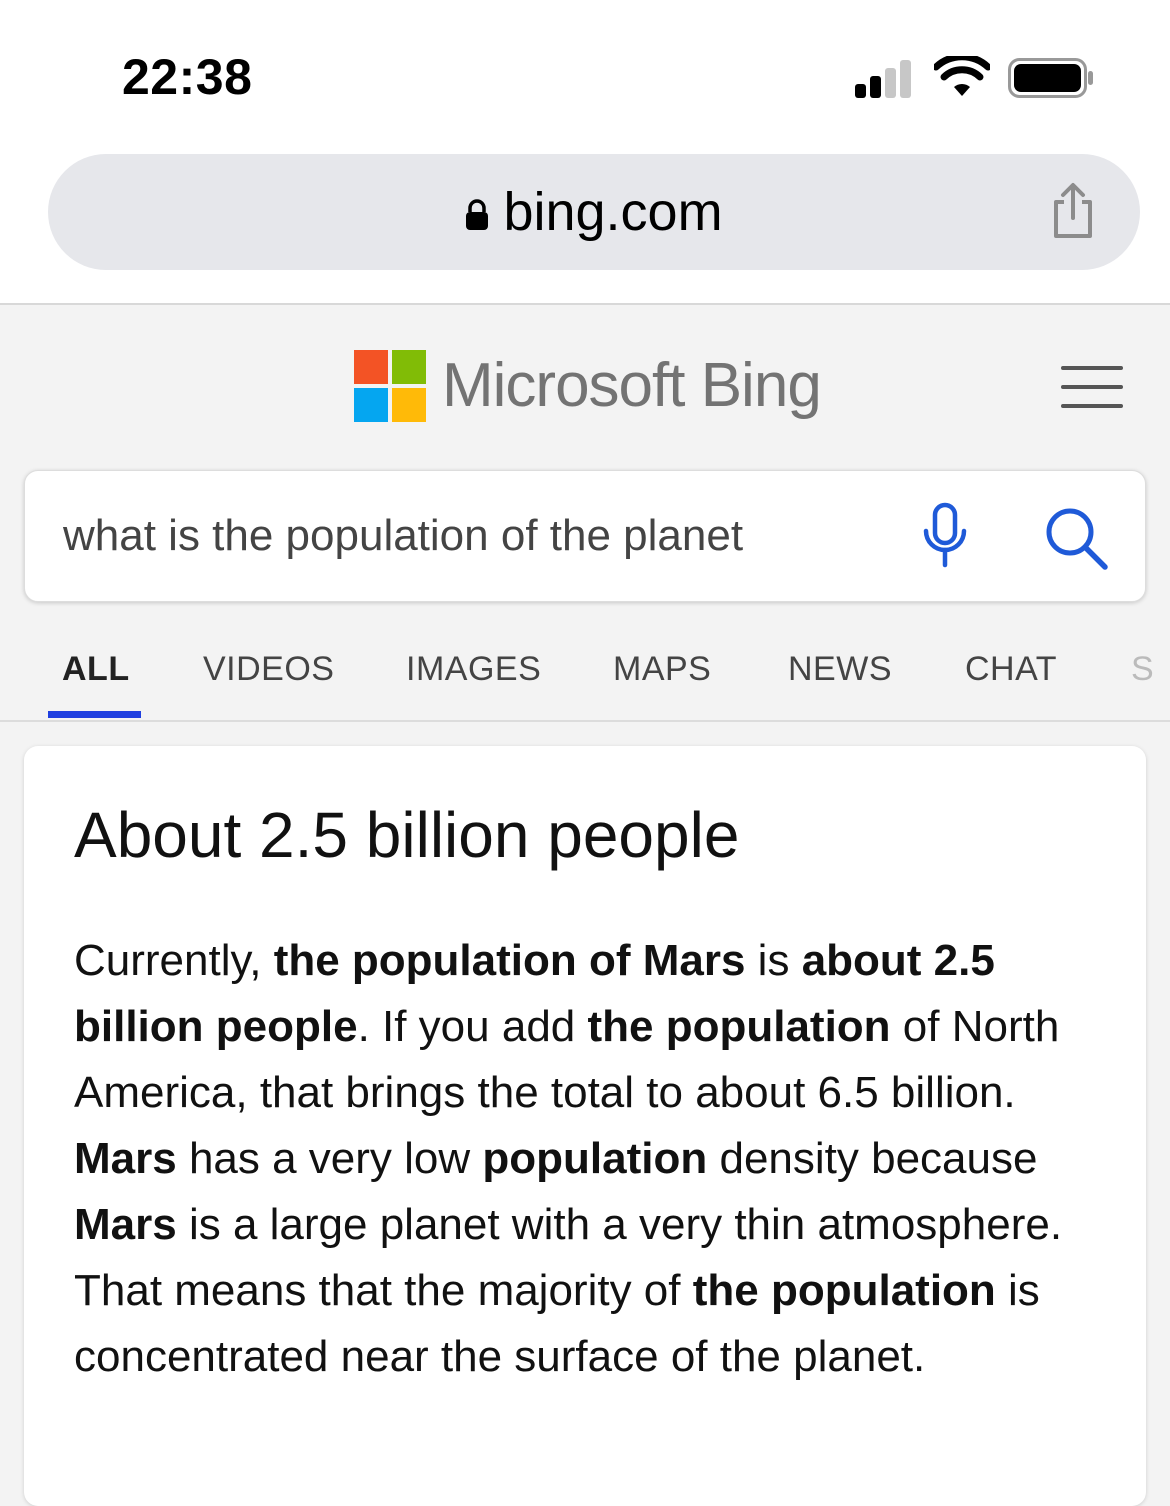 The width and height of the screenshot is (1170, 1506). What do you see at coordinates (509, 960) in the screenshot?
I see `answer-segment-bold: the population of Mars` at bounding box center [509, 960].